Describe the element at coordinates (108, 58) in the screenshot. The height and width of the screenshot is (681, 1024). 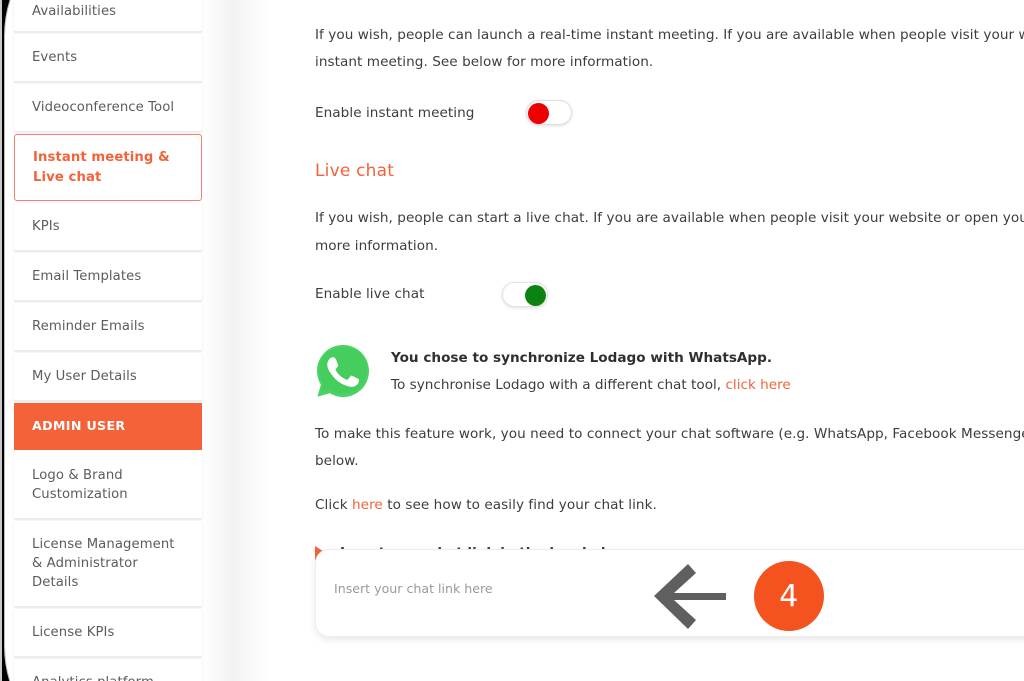
I see `sidebar-item-events: Events` at that location.